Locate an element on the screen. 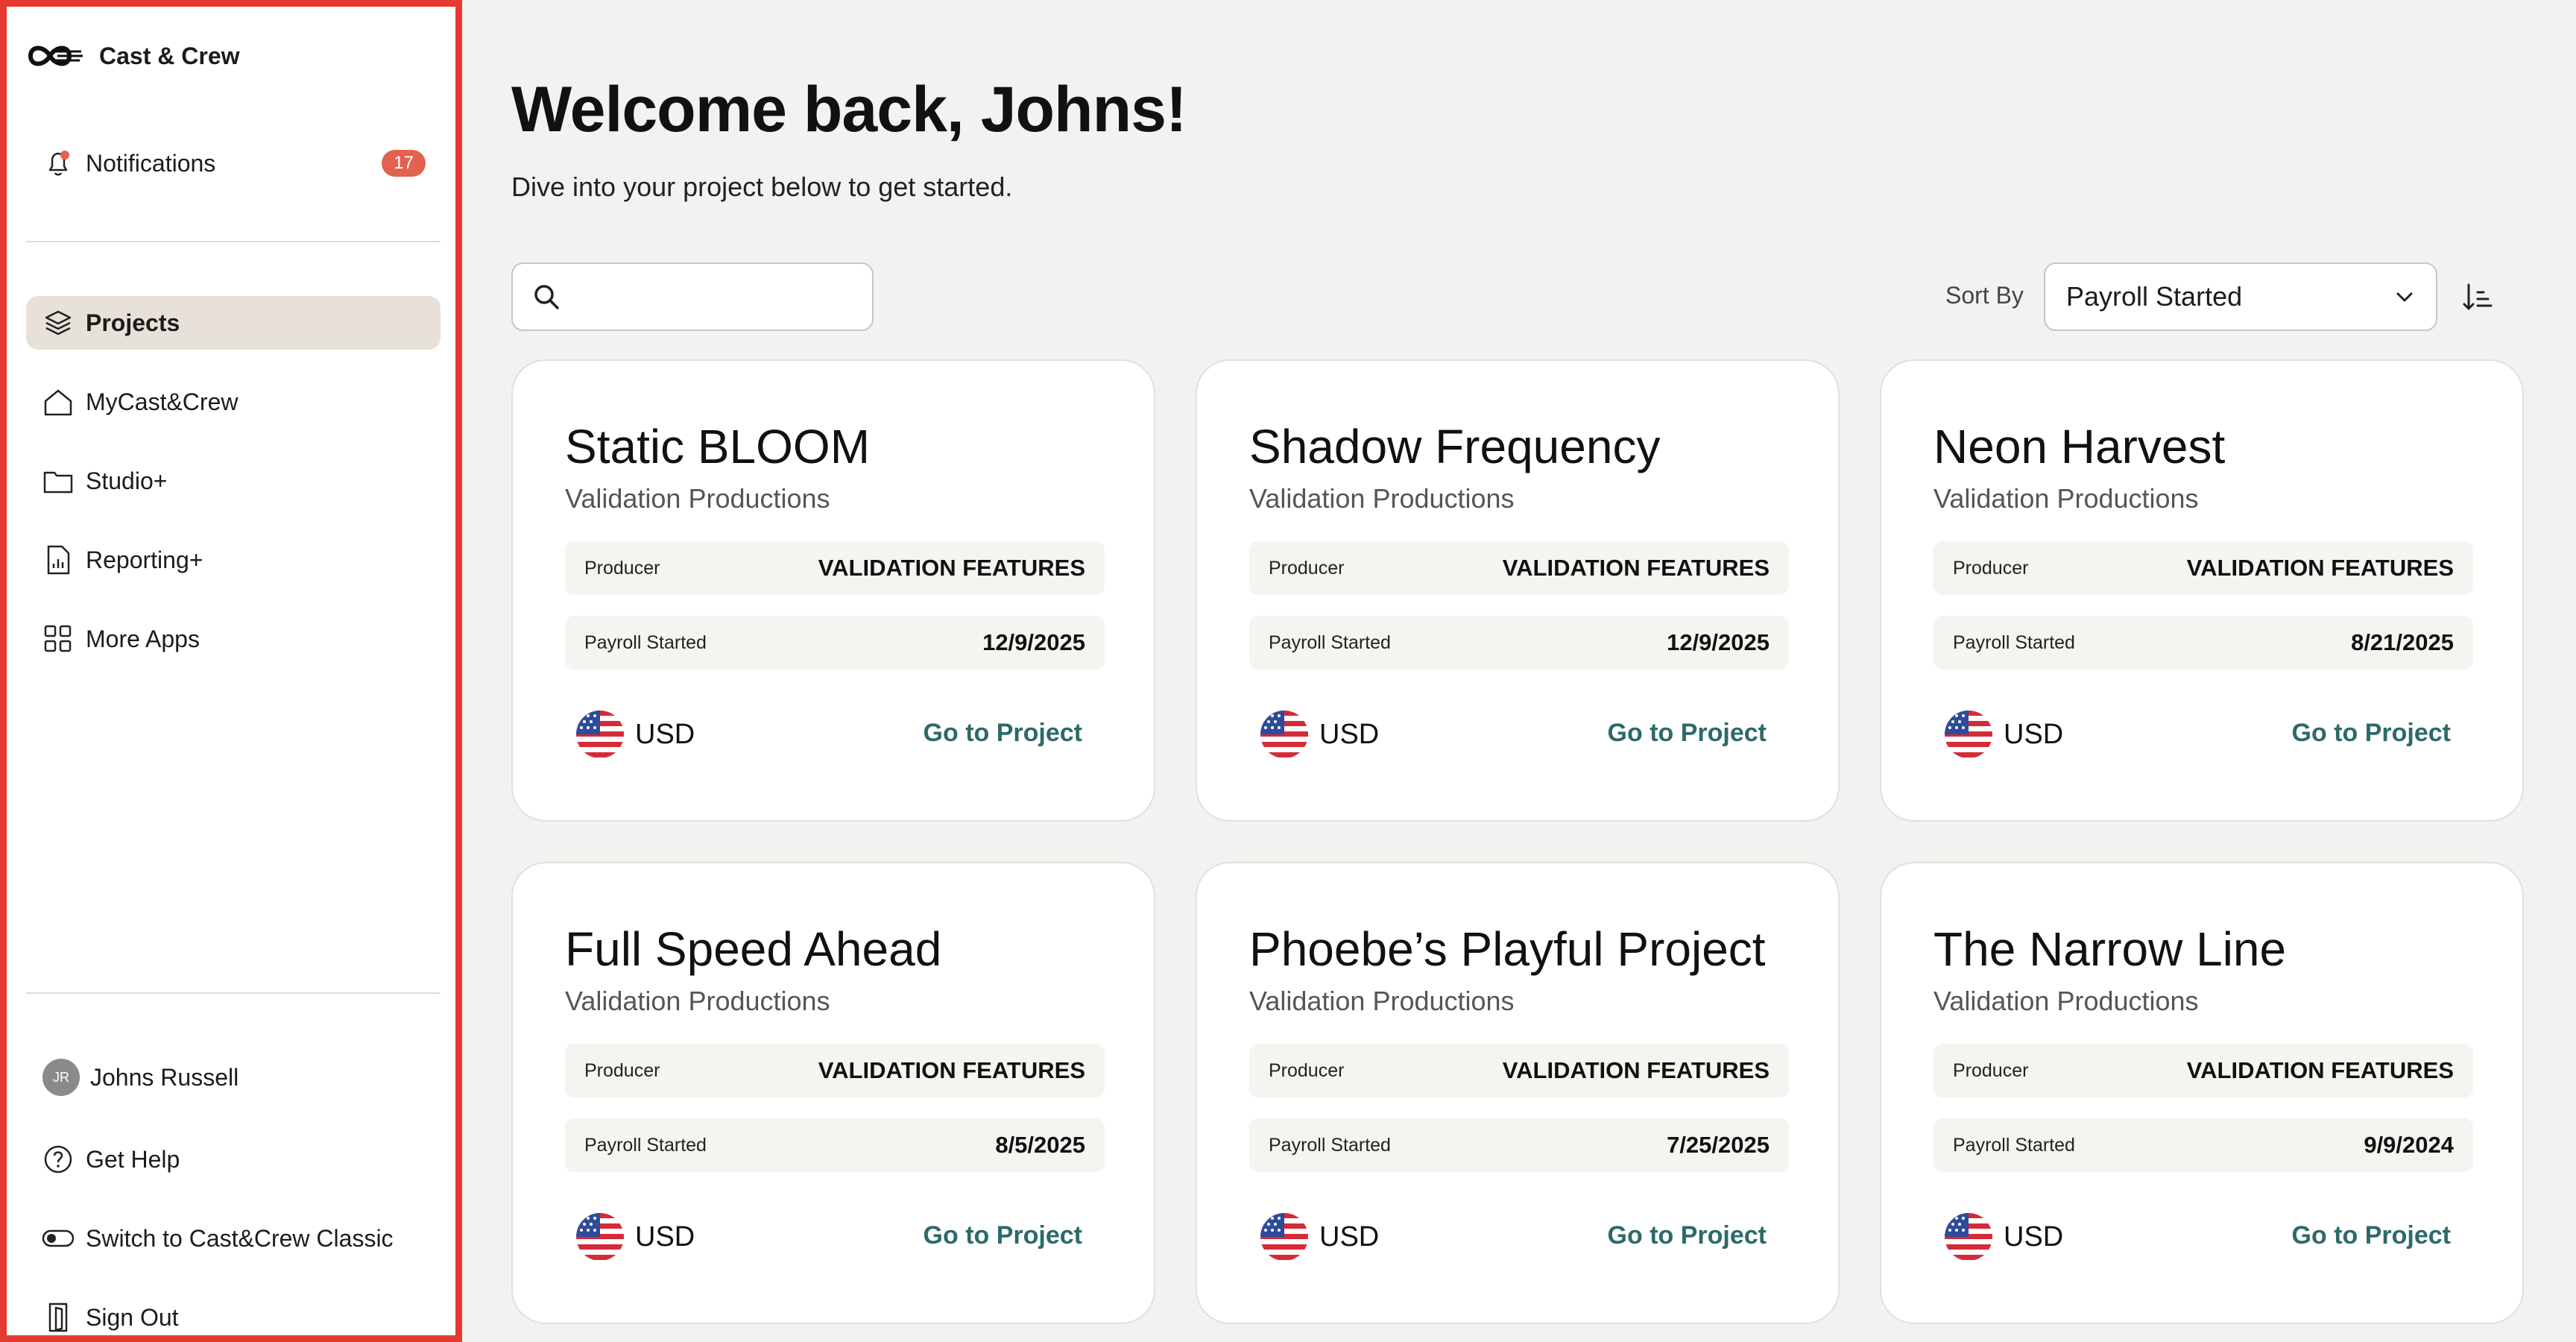 The width and height of the screenshot is (2576, 1342). notifications-count-badge: 17 is located at coordinates (404, 163).